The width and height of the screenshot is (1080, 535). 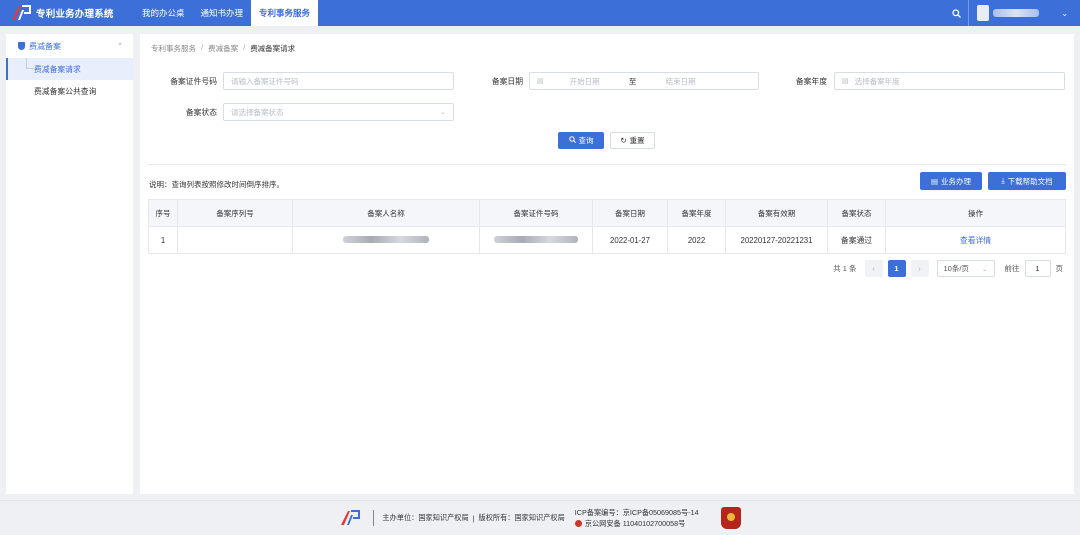 I want to click on column-header: 备案证件号码, so click(x=536, y=213).